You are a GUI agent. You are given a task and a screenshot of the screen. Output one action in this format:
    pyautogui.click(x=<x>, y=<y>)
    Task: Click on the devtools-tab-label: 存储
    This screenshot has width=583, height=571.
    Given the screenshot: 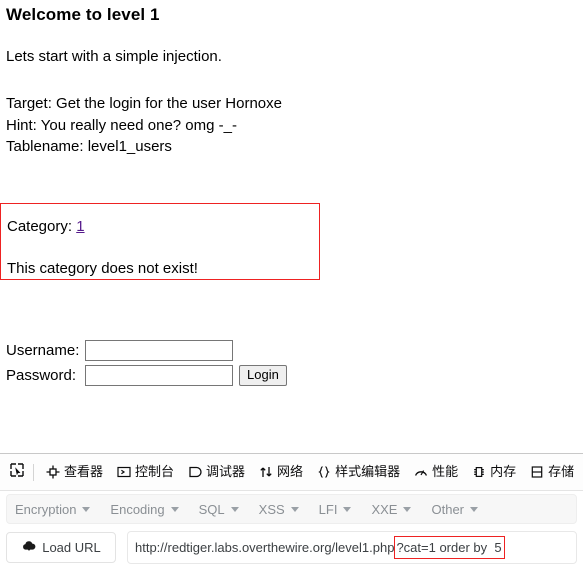 What is the action you would take?
    pyautogui.click(x=561, y=471)
    